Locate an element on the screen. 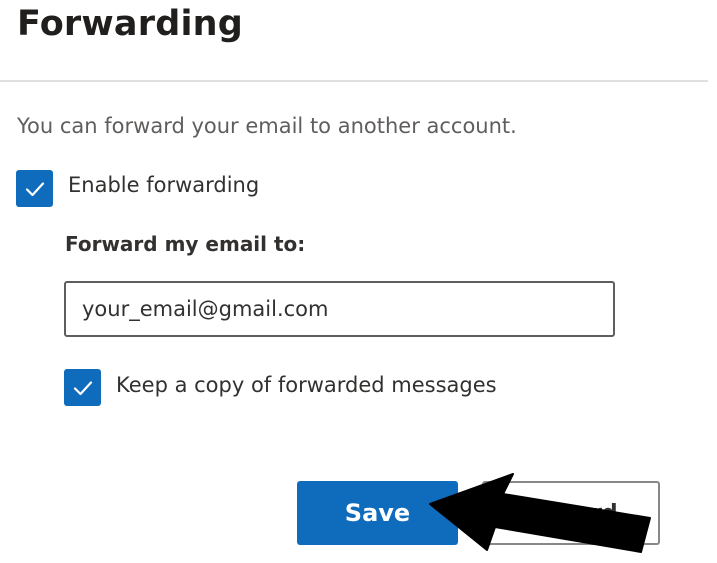  save-button: Save is located at coordinates (377, 513).